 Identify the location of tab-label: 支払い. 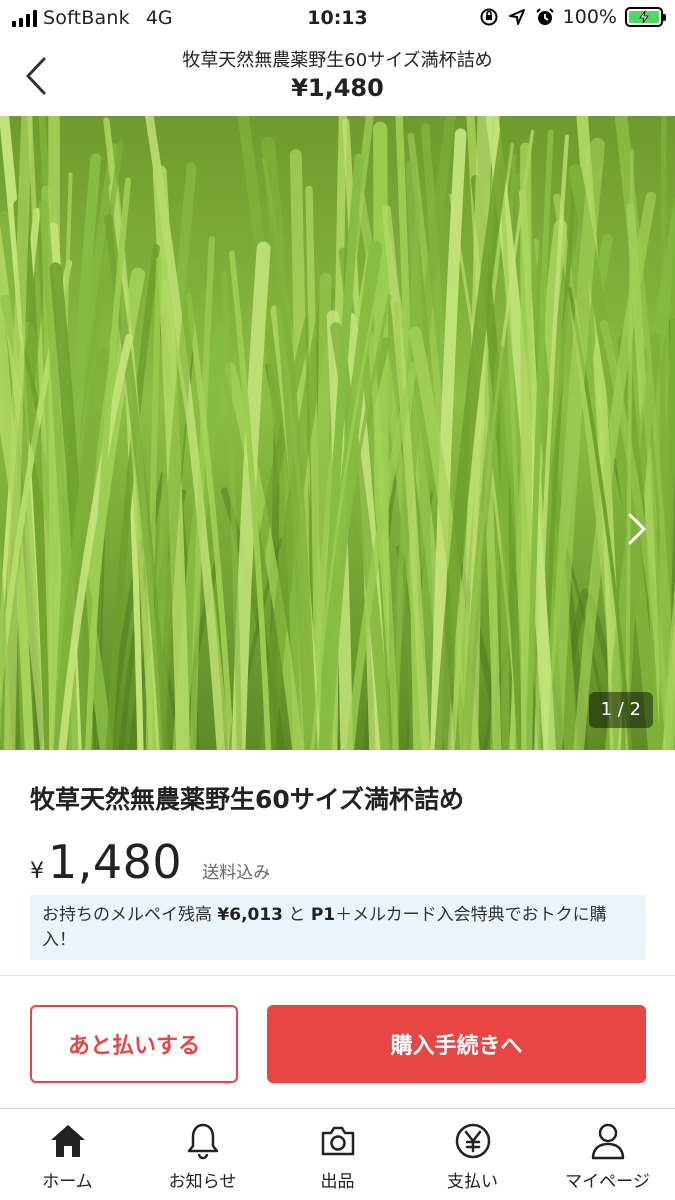
(472, 1182).